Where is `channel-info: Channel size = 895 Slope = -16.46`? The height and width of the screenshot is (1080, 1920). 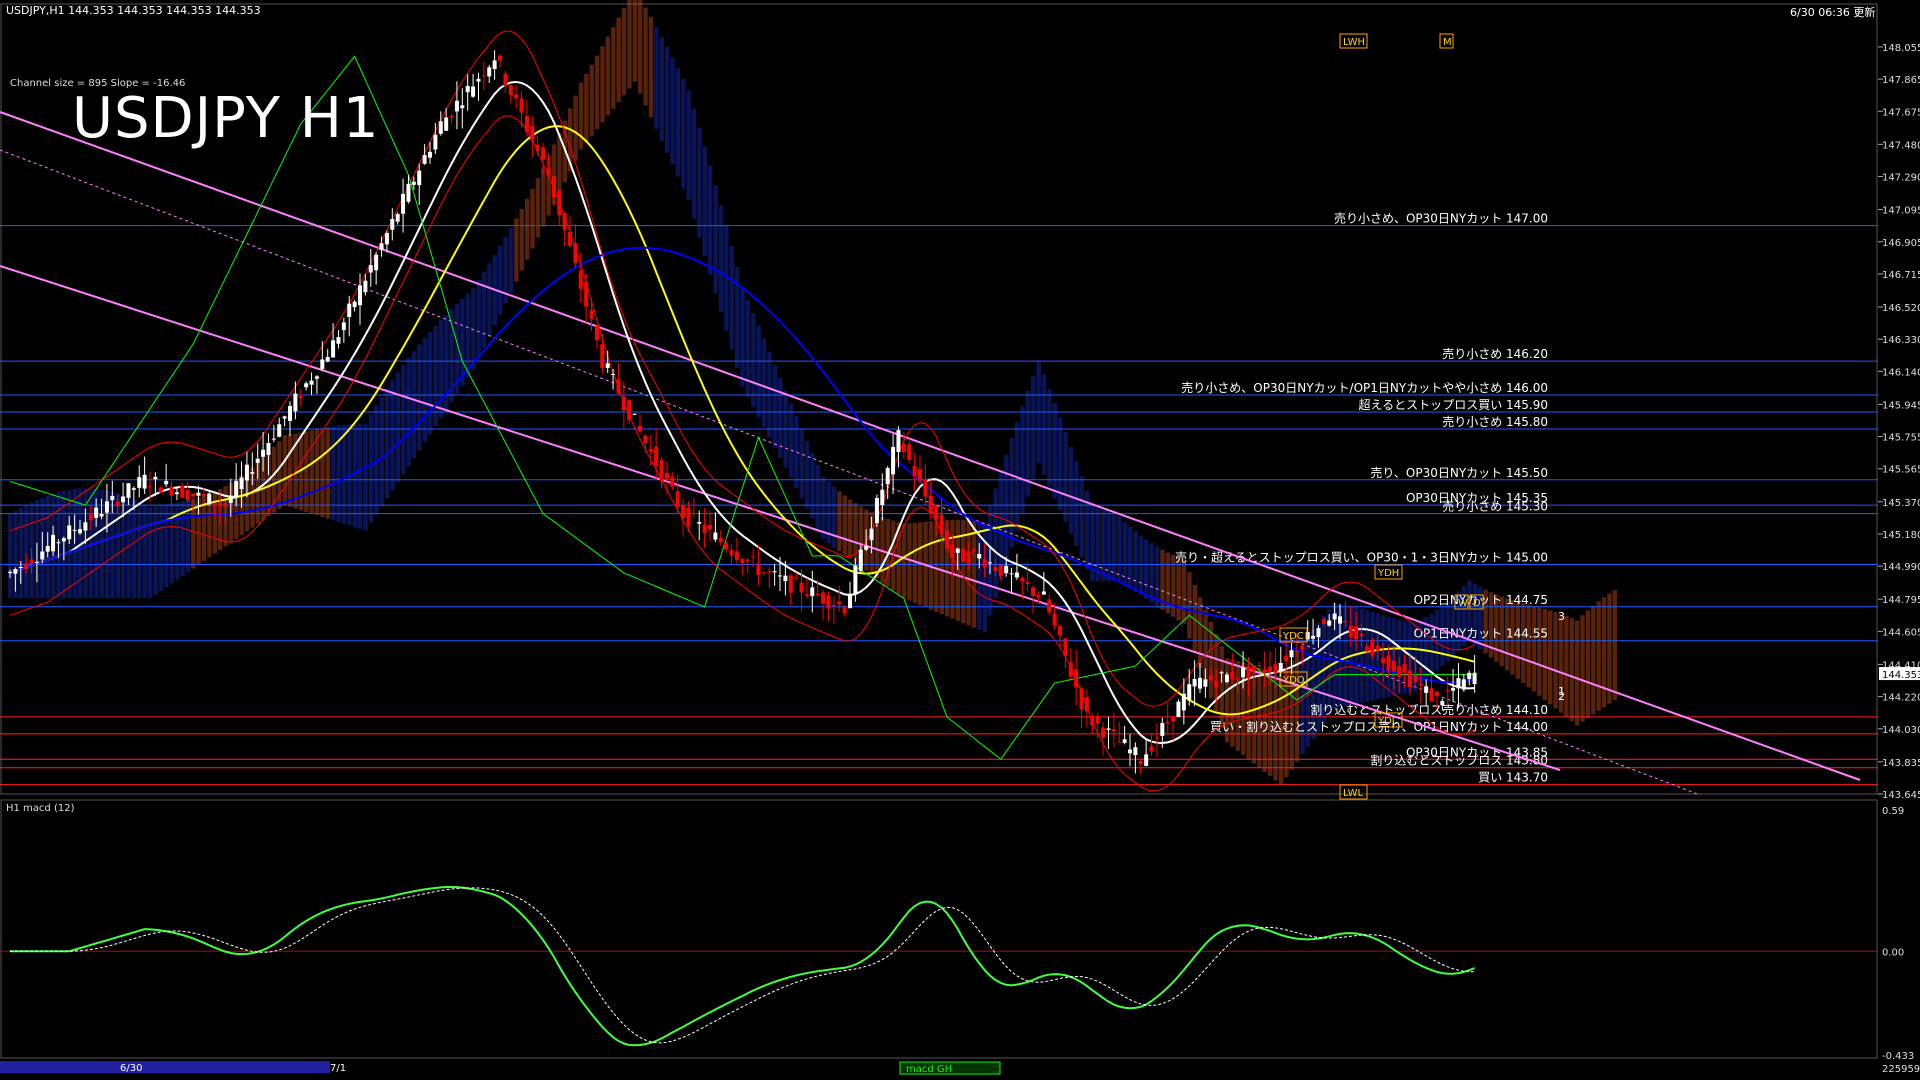 channel-info: Channel size = 895 Slope = -16.46 is located at coordinates (98, 83).